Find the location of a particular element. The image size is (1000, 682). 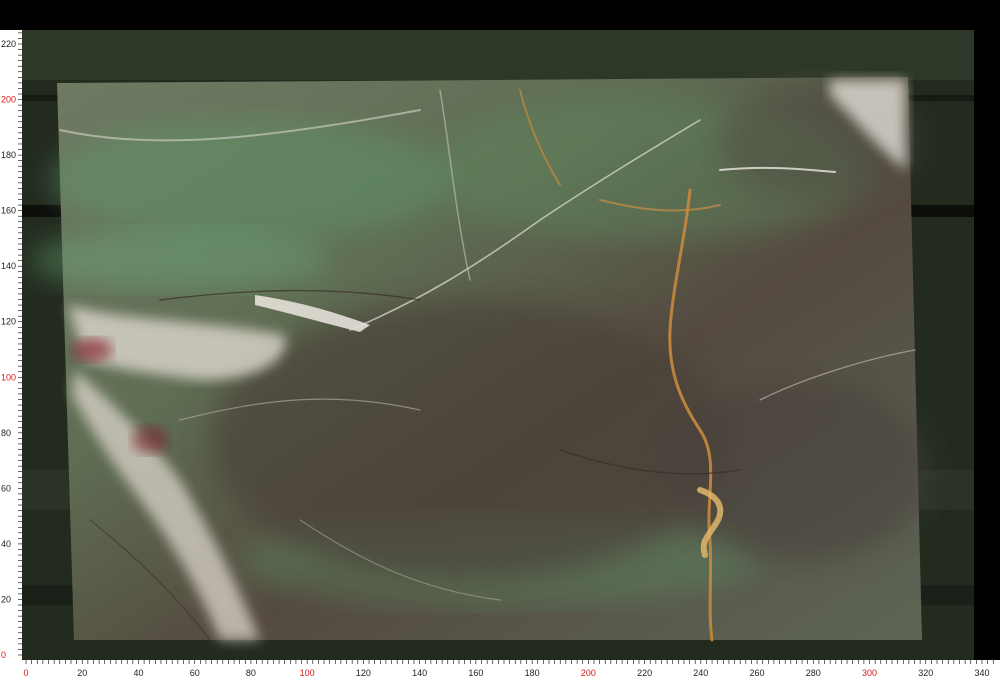

ruler-label: 240 is located at coordinates (700, 673).